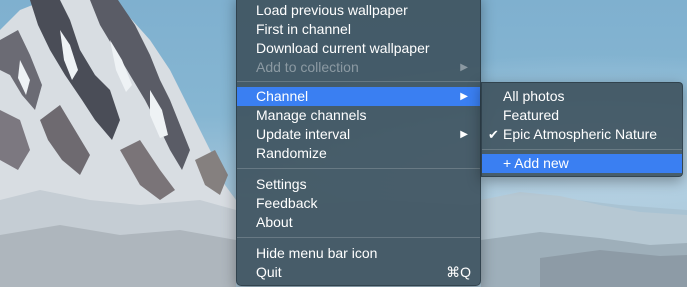 This screenshot has width=687, height=287. What do you see at coordinates (536, 163) in the screenshot?
I see `submenu-item-label: + Add new` at bounding box center [536, 163].